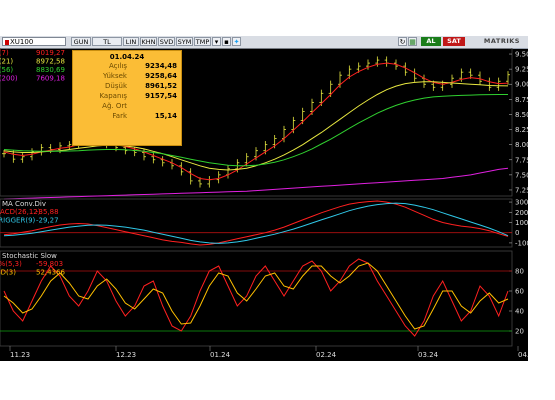 This screenshot has width=555, height=400. I want to click on y-tick-label: 7.500, so click(521, 175).